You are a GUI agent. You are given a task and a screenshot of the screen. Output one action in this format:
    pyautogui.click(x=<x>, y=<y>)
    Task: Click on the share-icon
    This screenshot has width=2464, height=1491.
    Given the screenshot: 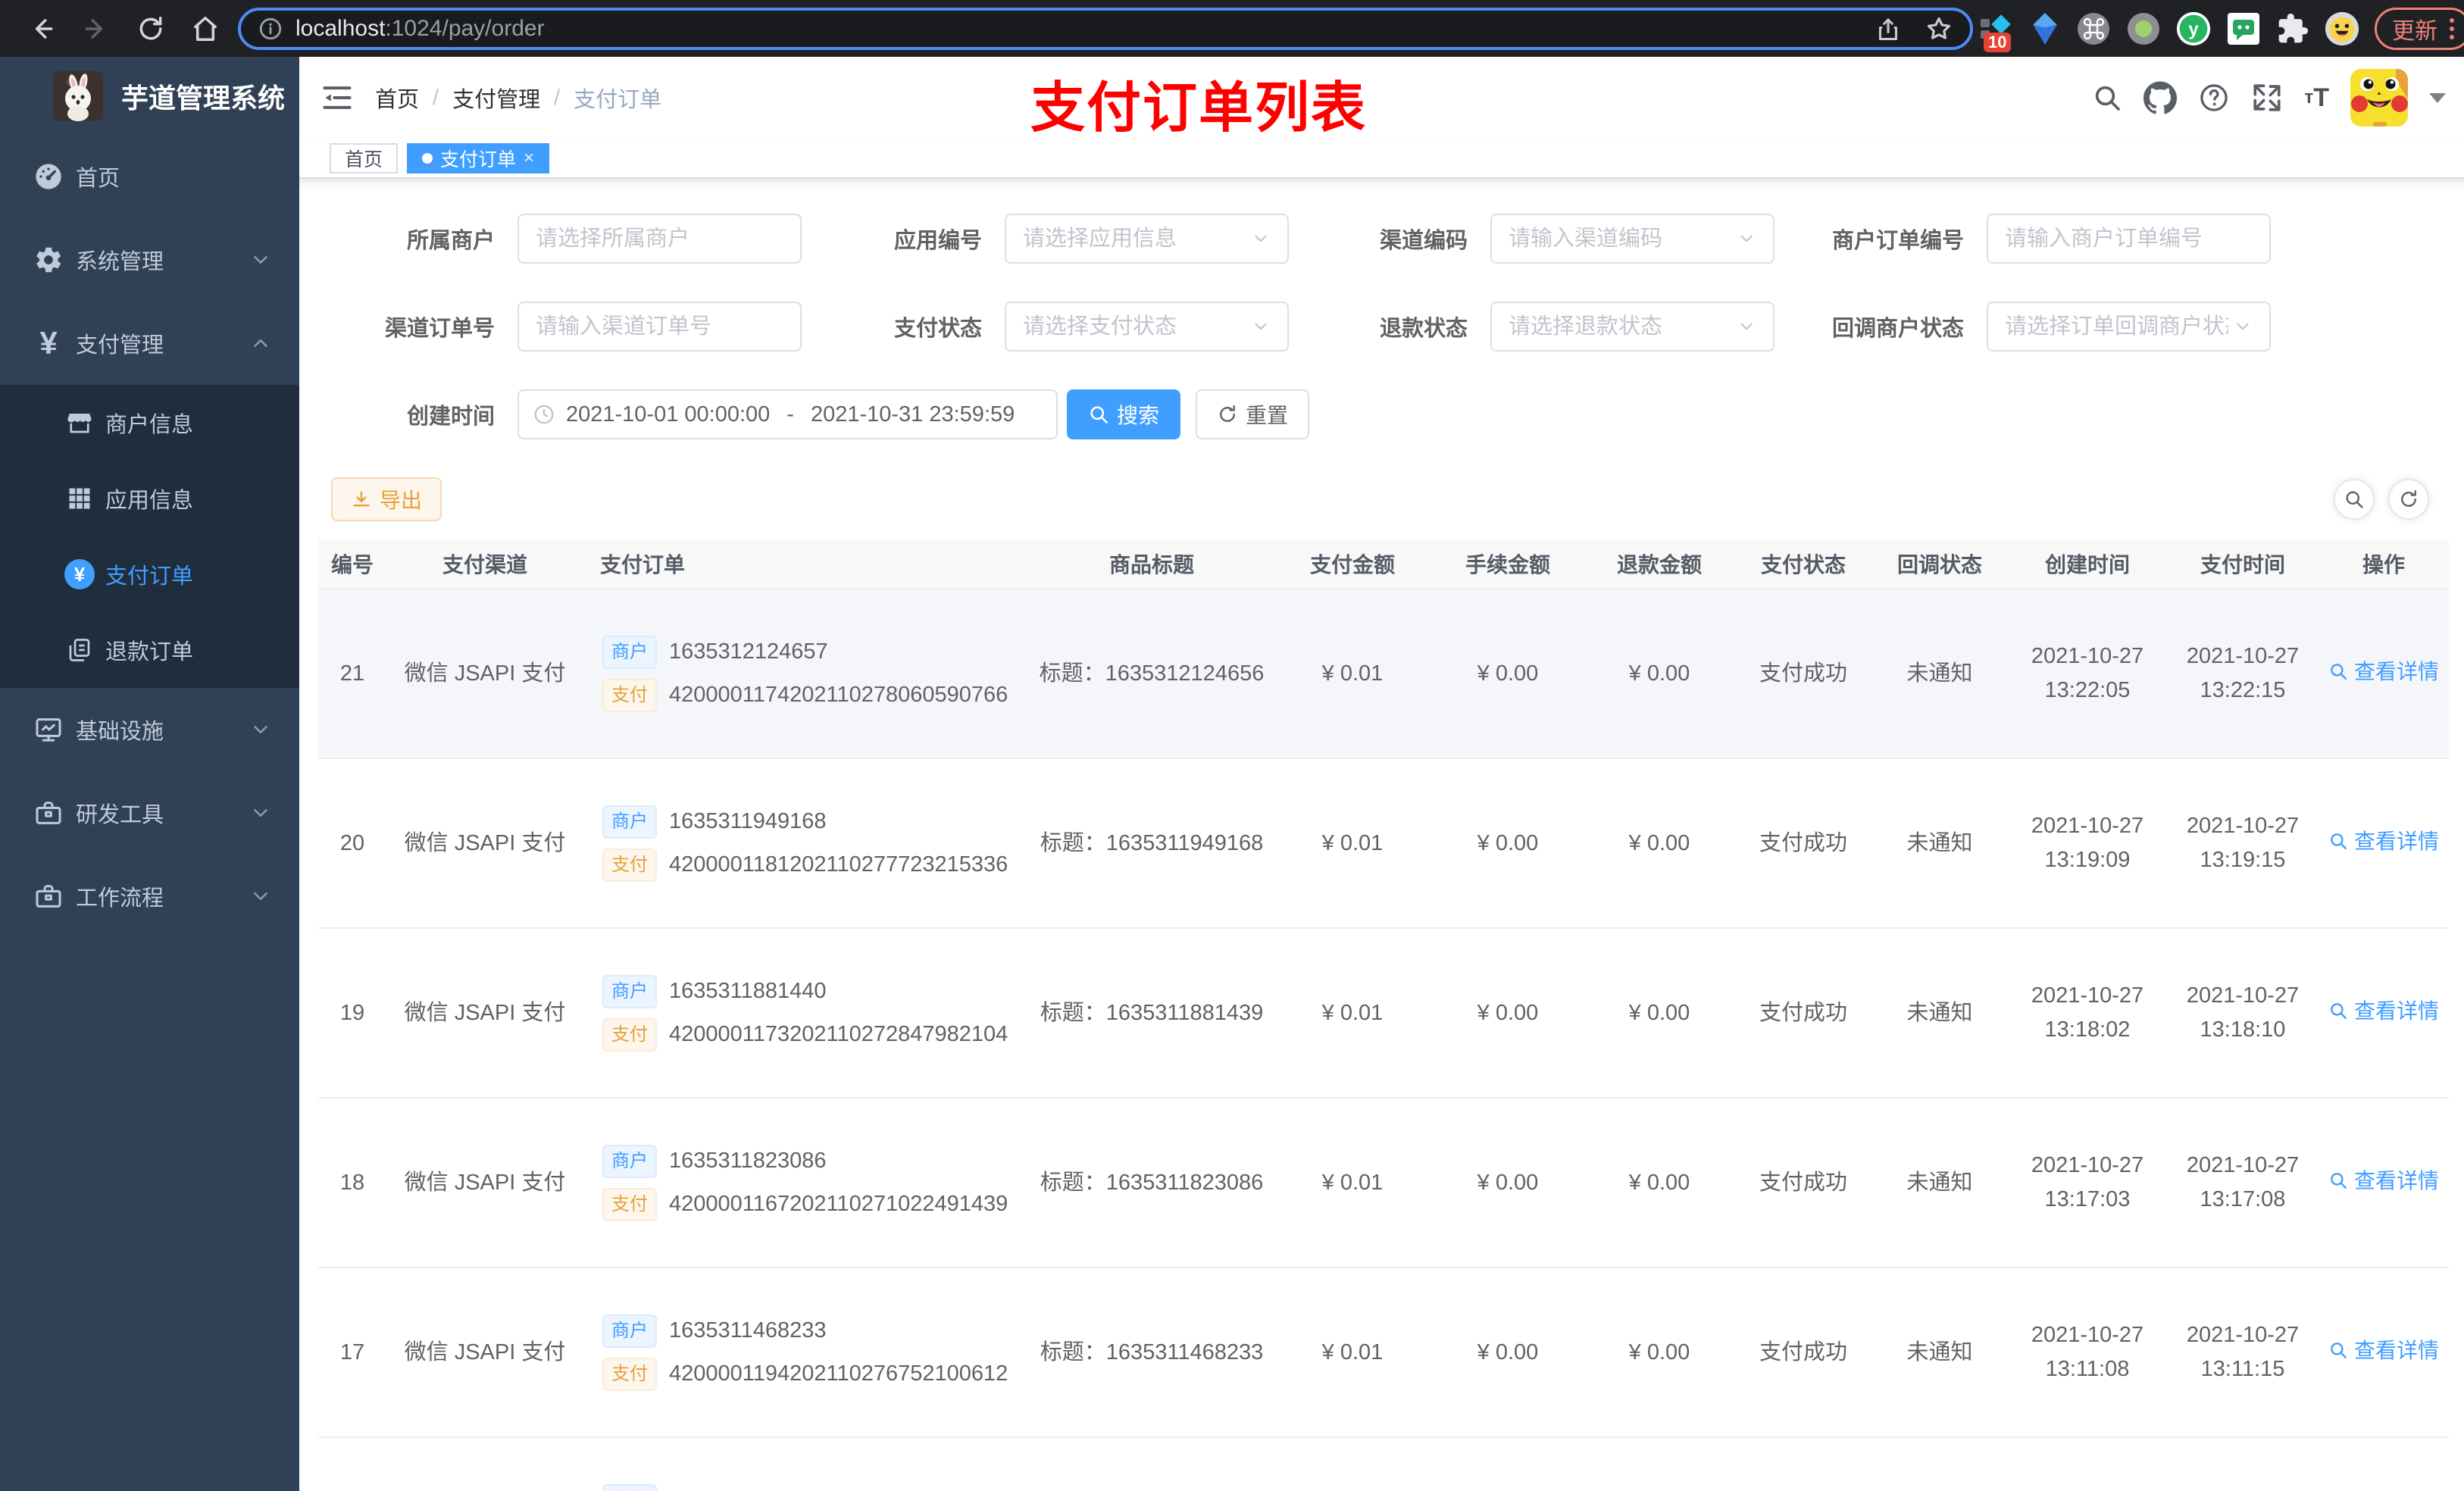 What is the action you would take?
    pyautogui.click(x=1888, y=28)
    